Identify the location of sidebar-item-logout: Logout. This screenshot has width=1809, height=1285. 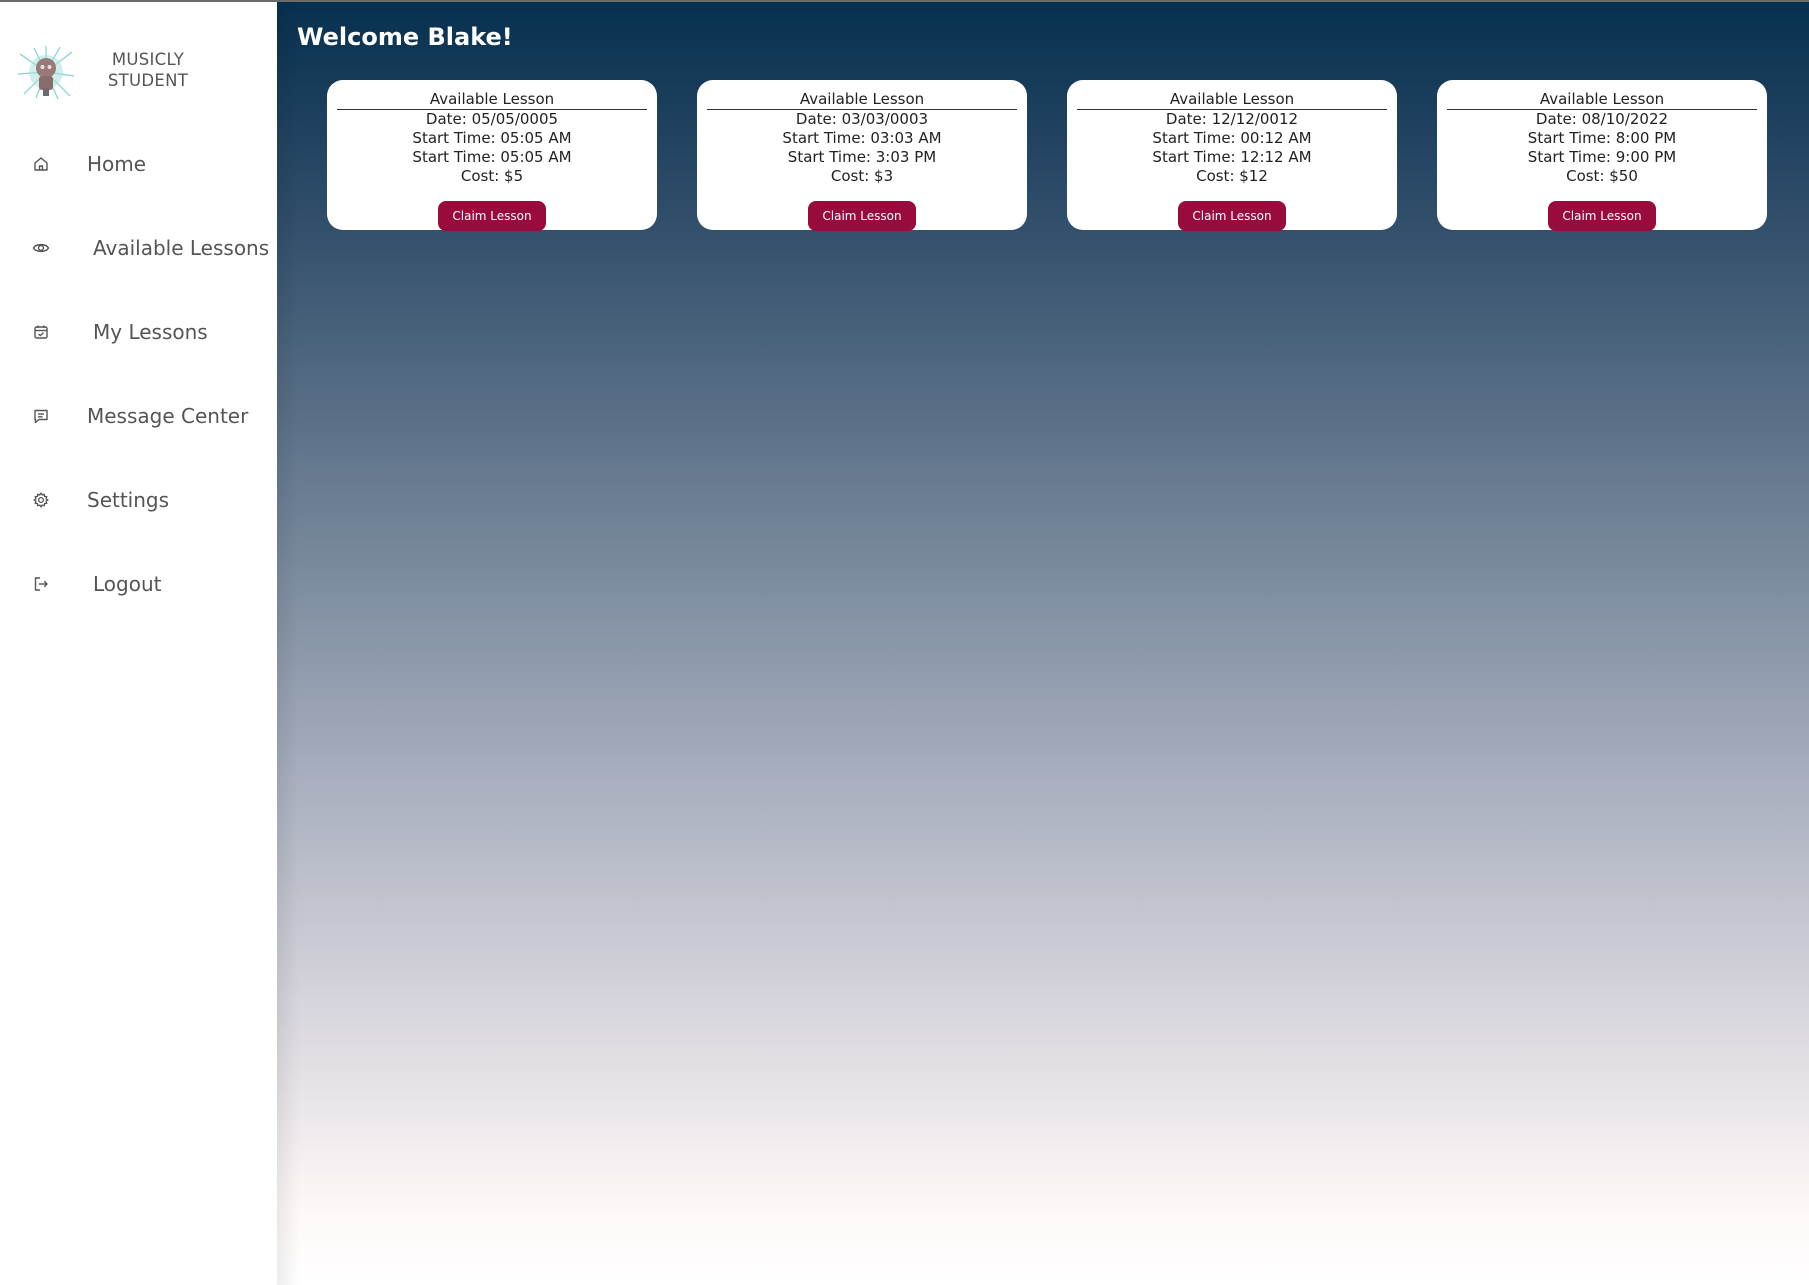
(138, 584).